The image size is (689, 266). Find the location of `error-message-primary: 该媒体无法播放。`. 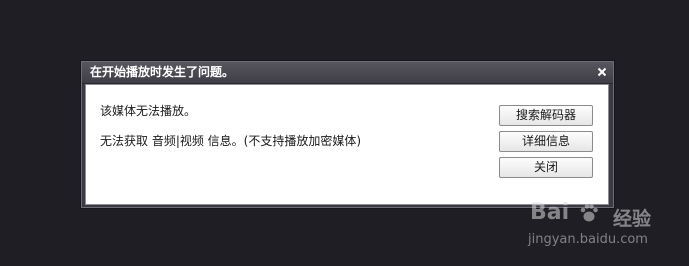

error-message-primary: 该媒体无法播放。 is located at coordinates (148, 111).